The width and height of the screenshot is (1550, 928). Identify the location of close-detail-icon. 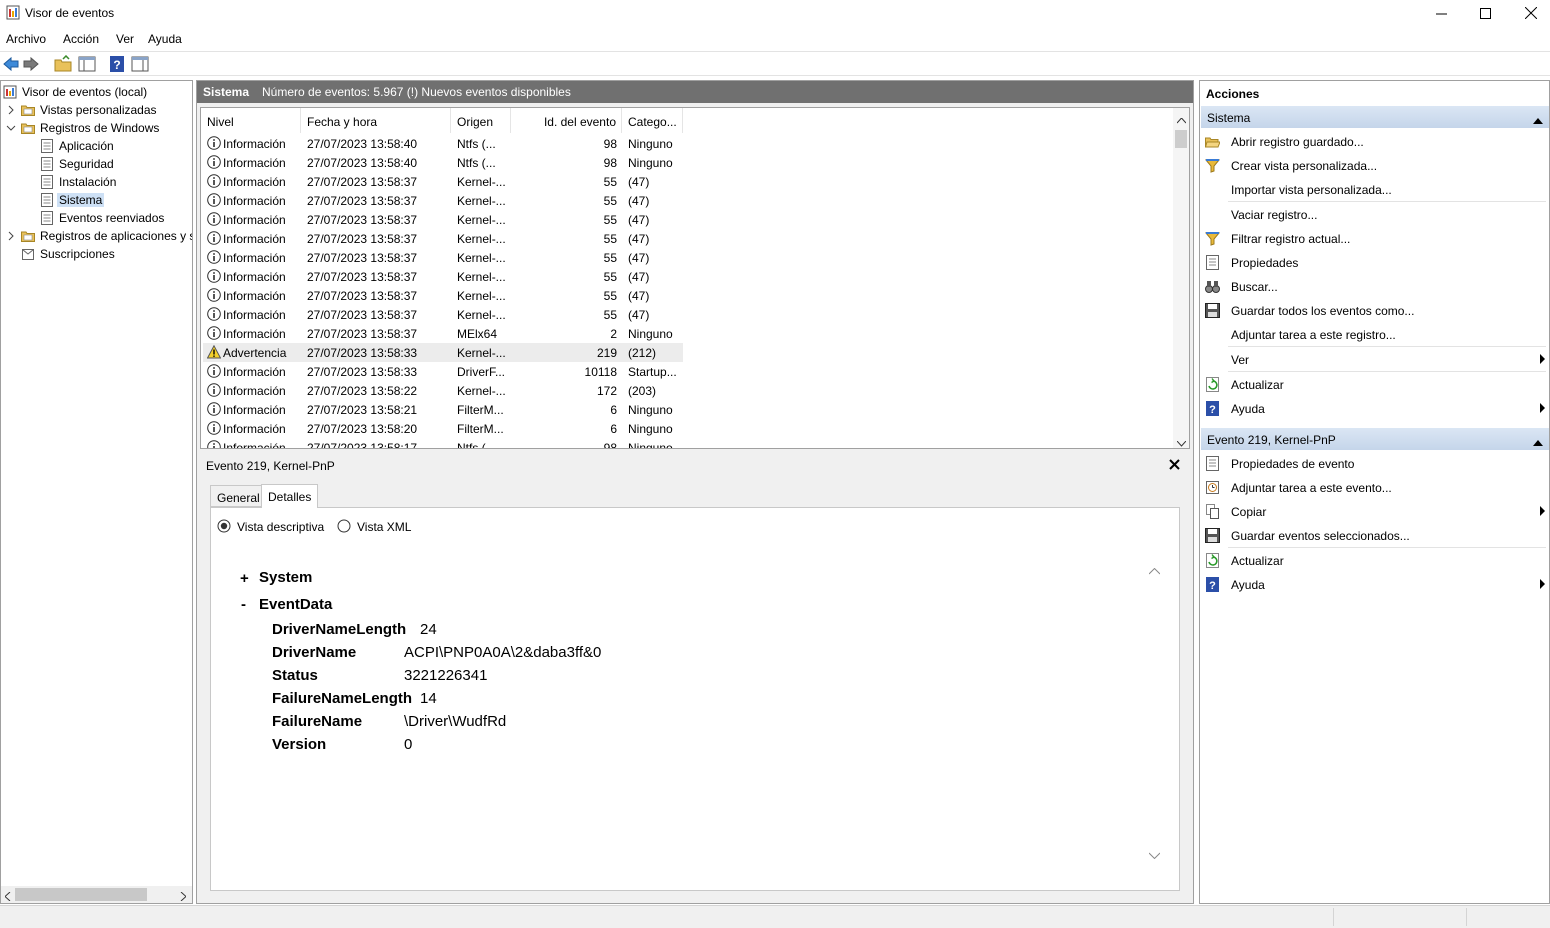
(1174, 466).